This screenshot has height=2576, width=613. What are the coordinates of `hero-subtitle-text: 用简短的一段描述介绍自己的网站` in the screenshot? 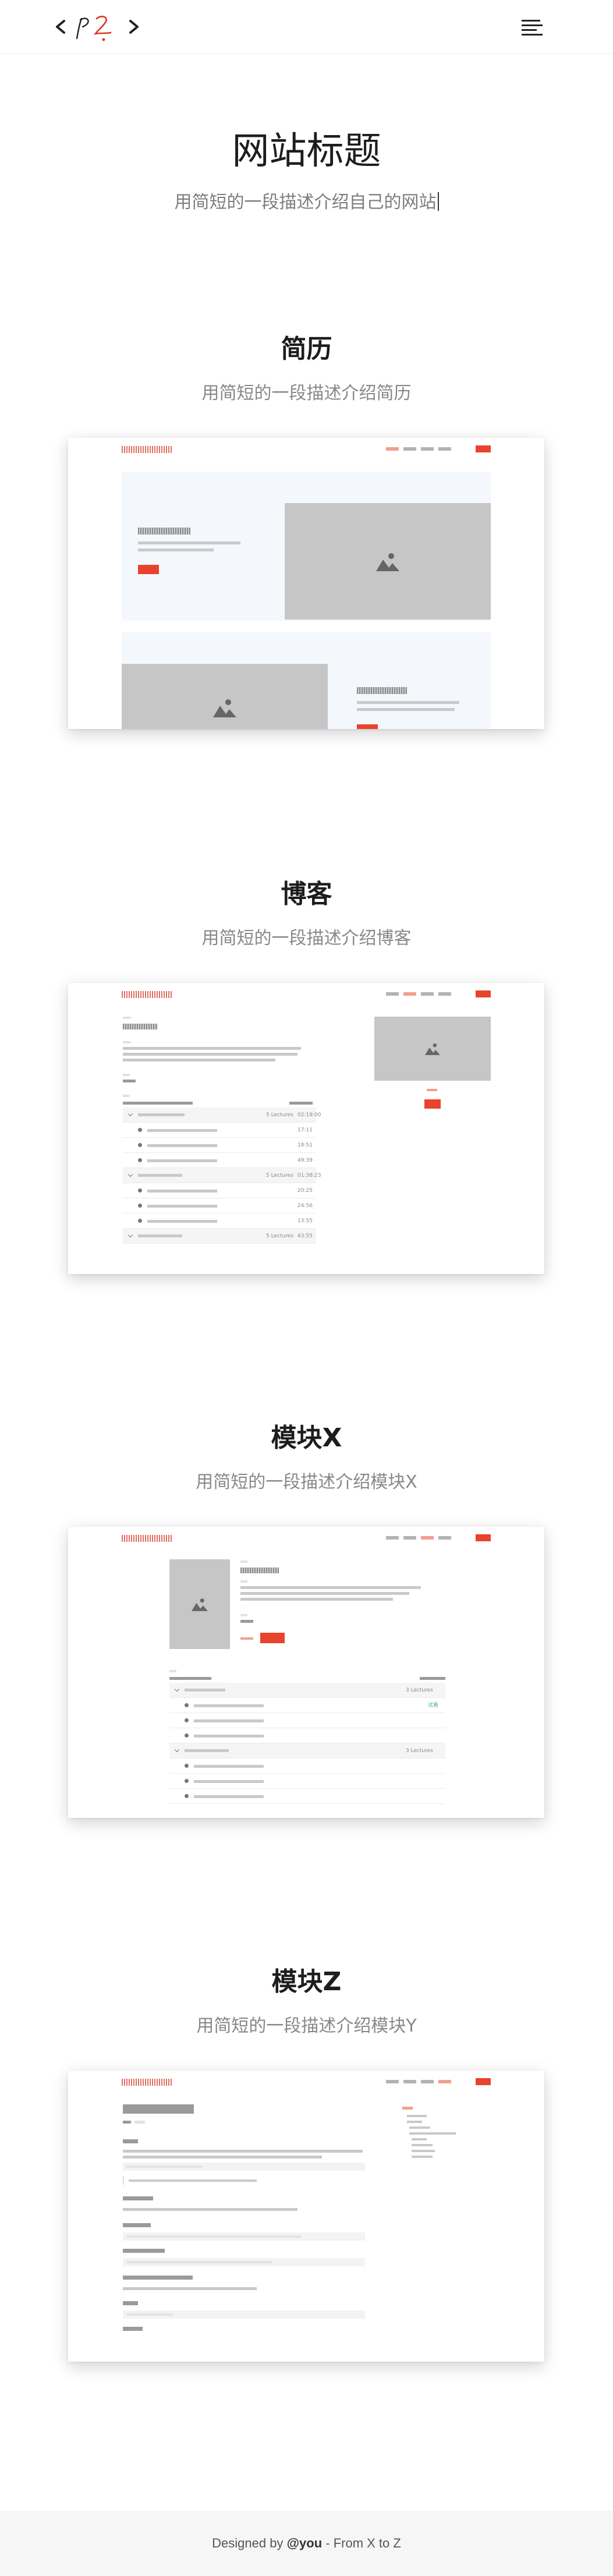 It's located at (305, 202).